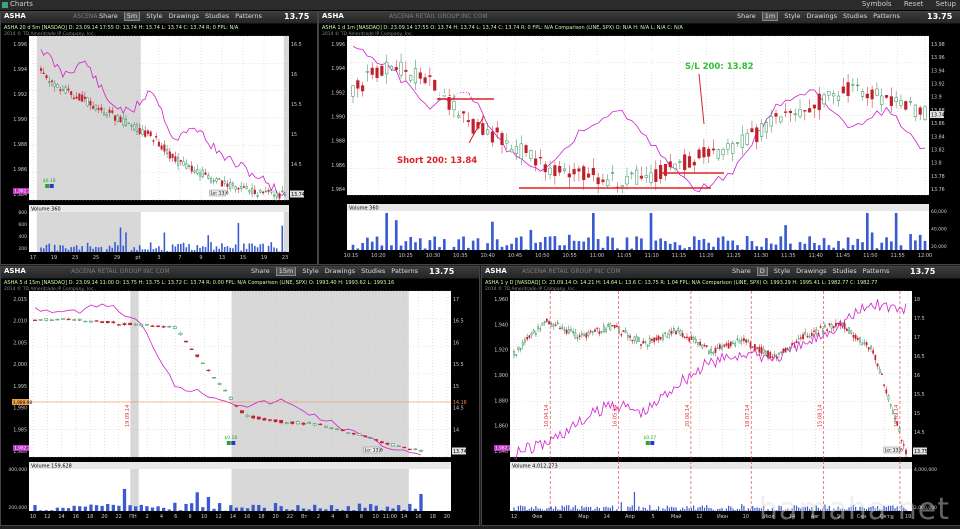 The width and height of the screenshot is (960, 529). Describe the element at coordinates (501, 401) in the screenshot. I see `y-tick-left: 1,880` at that location.